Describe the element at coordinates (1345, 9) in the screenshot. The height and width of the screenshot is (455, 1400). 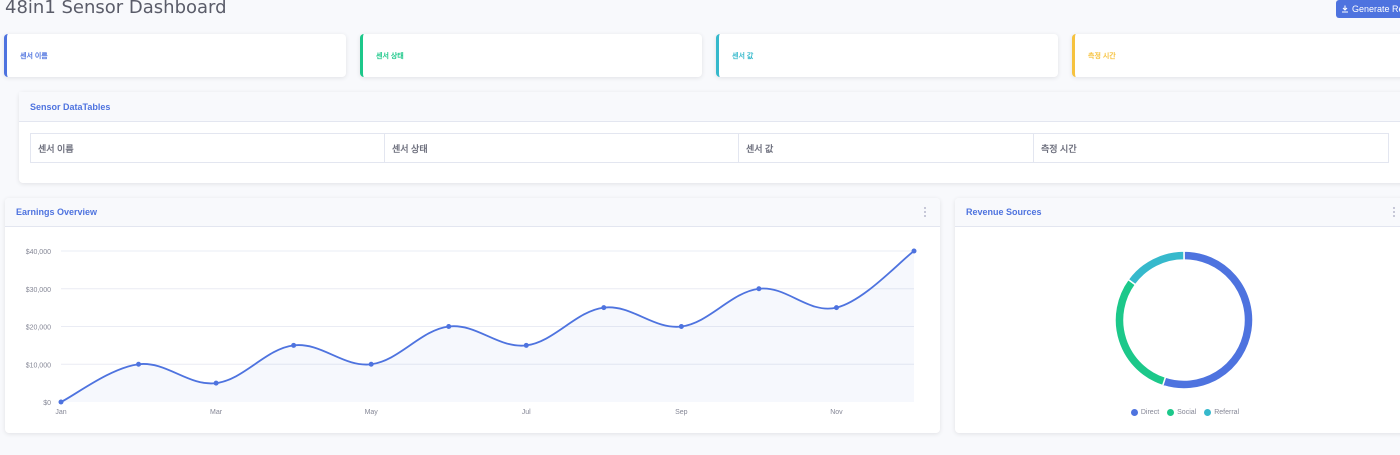
I see `download-icon` at that location.